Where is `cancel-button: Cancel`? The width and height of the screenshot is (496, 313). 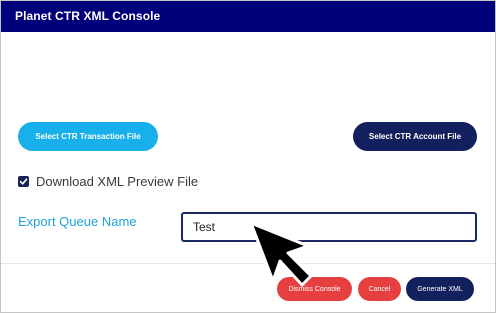
cancel-button: Cancel is located at coordinates (379, 289).